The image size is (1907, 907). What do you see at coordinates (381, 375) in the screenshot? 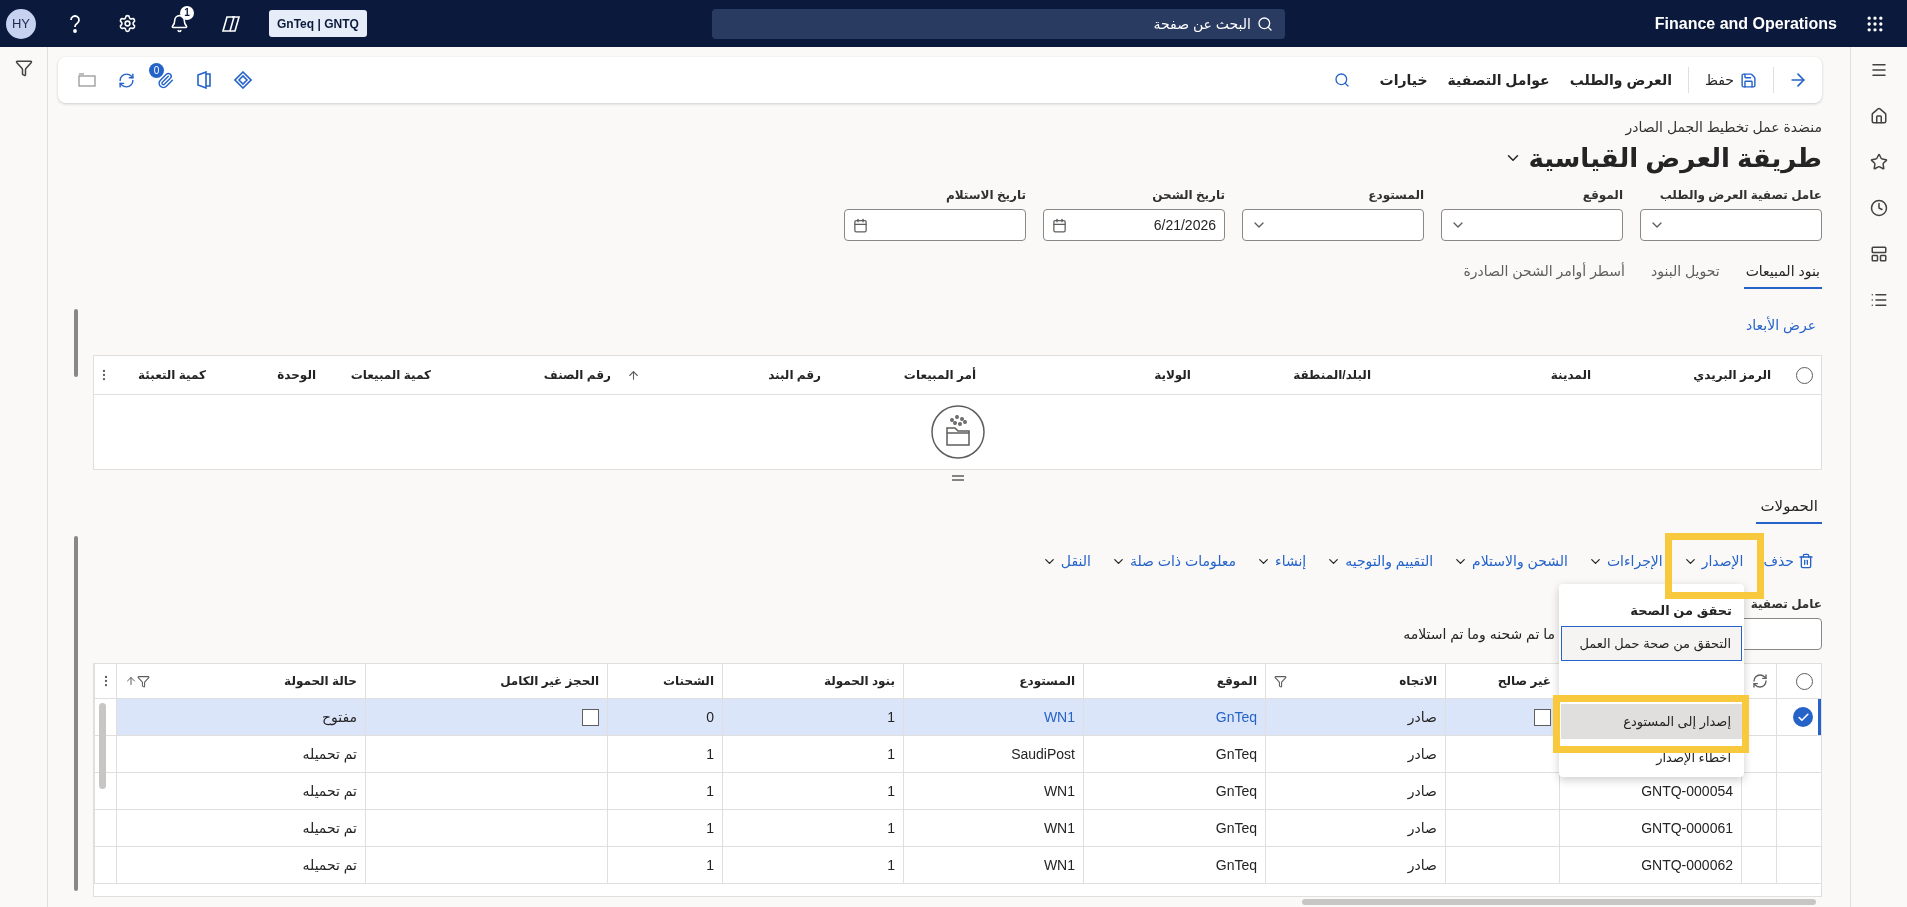
I see `column-header: كمية المبيعات` at bounding box center [381, 375].